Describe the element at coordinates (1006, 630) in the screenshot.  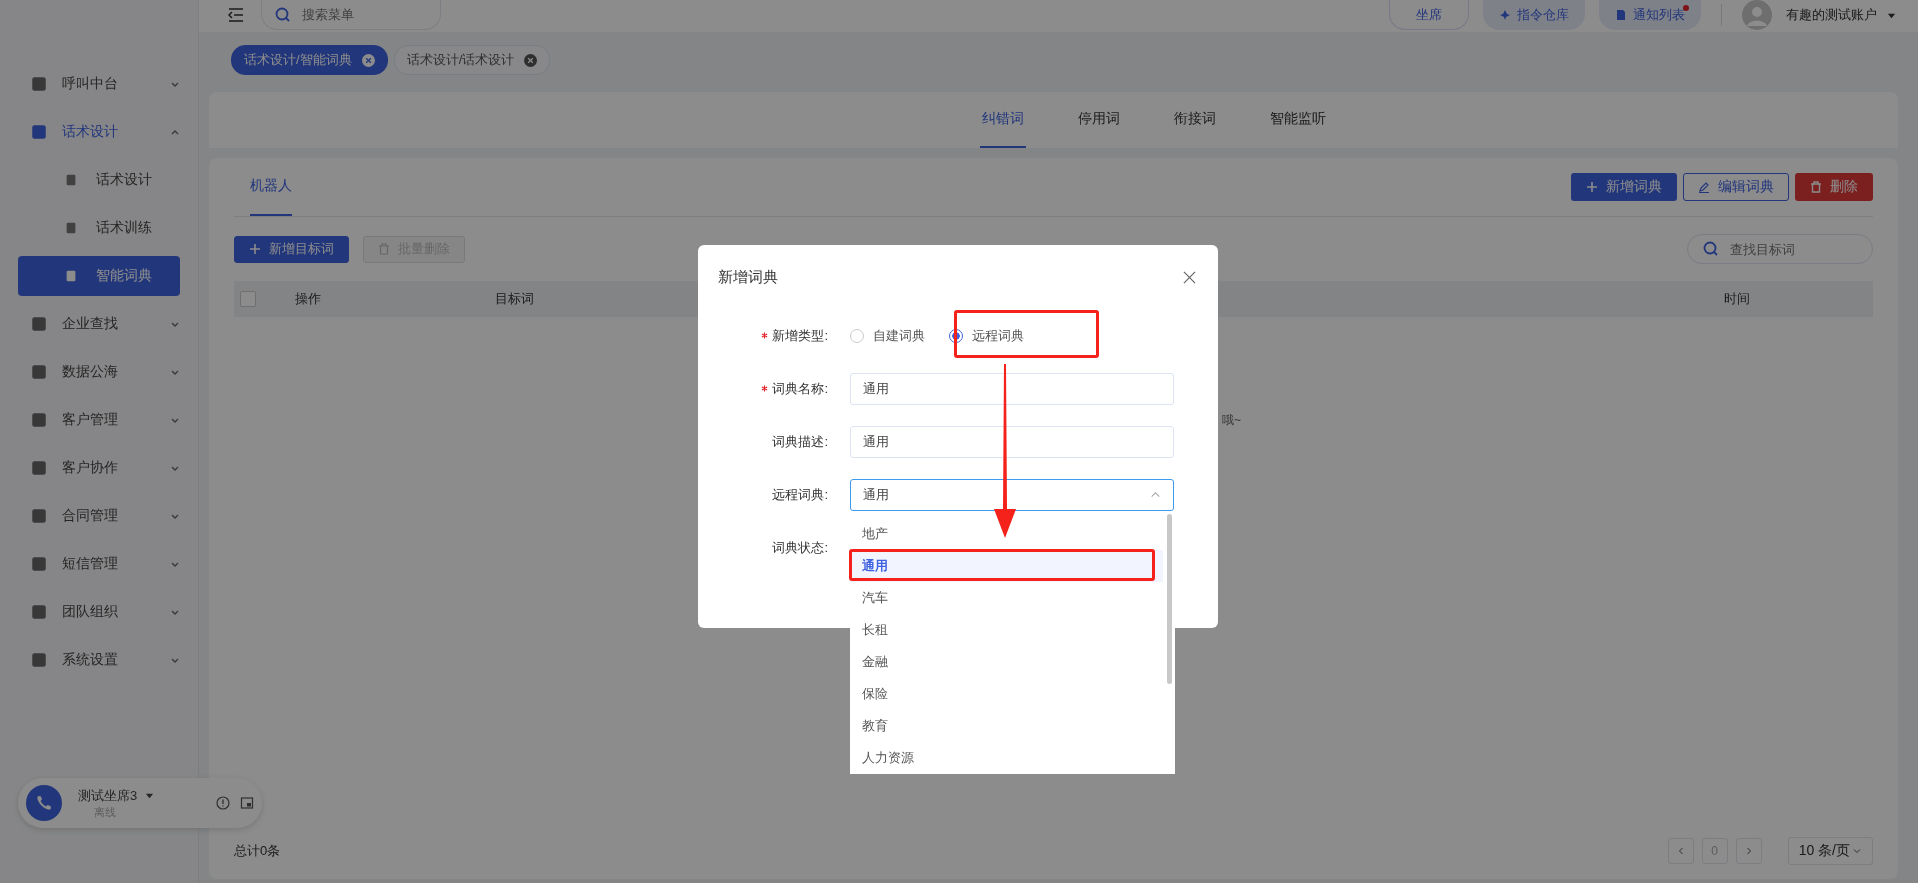
I see `dropdown-option: 长租` at that location.